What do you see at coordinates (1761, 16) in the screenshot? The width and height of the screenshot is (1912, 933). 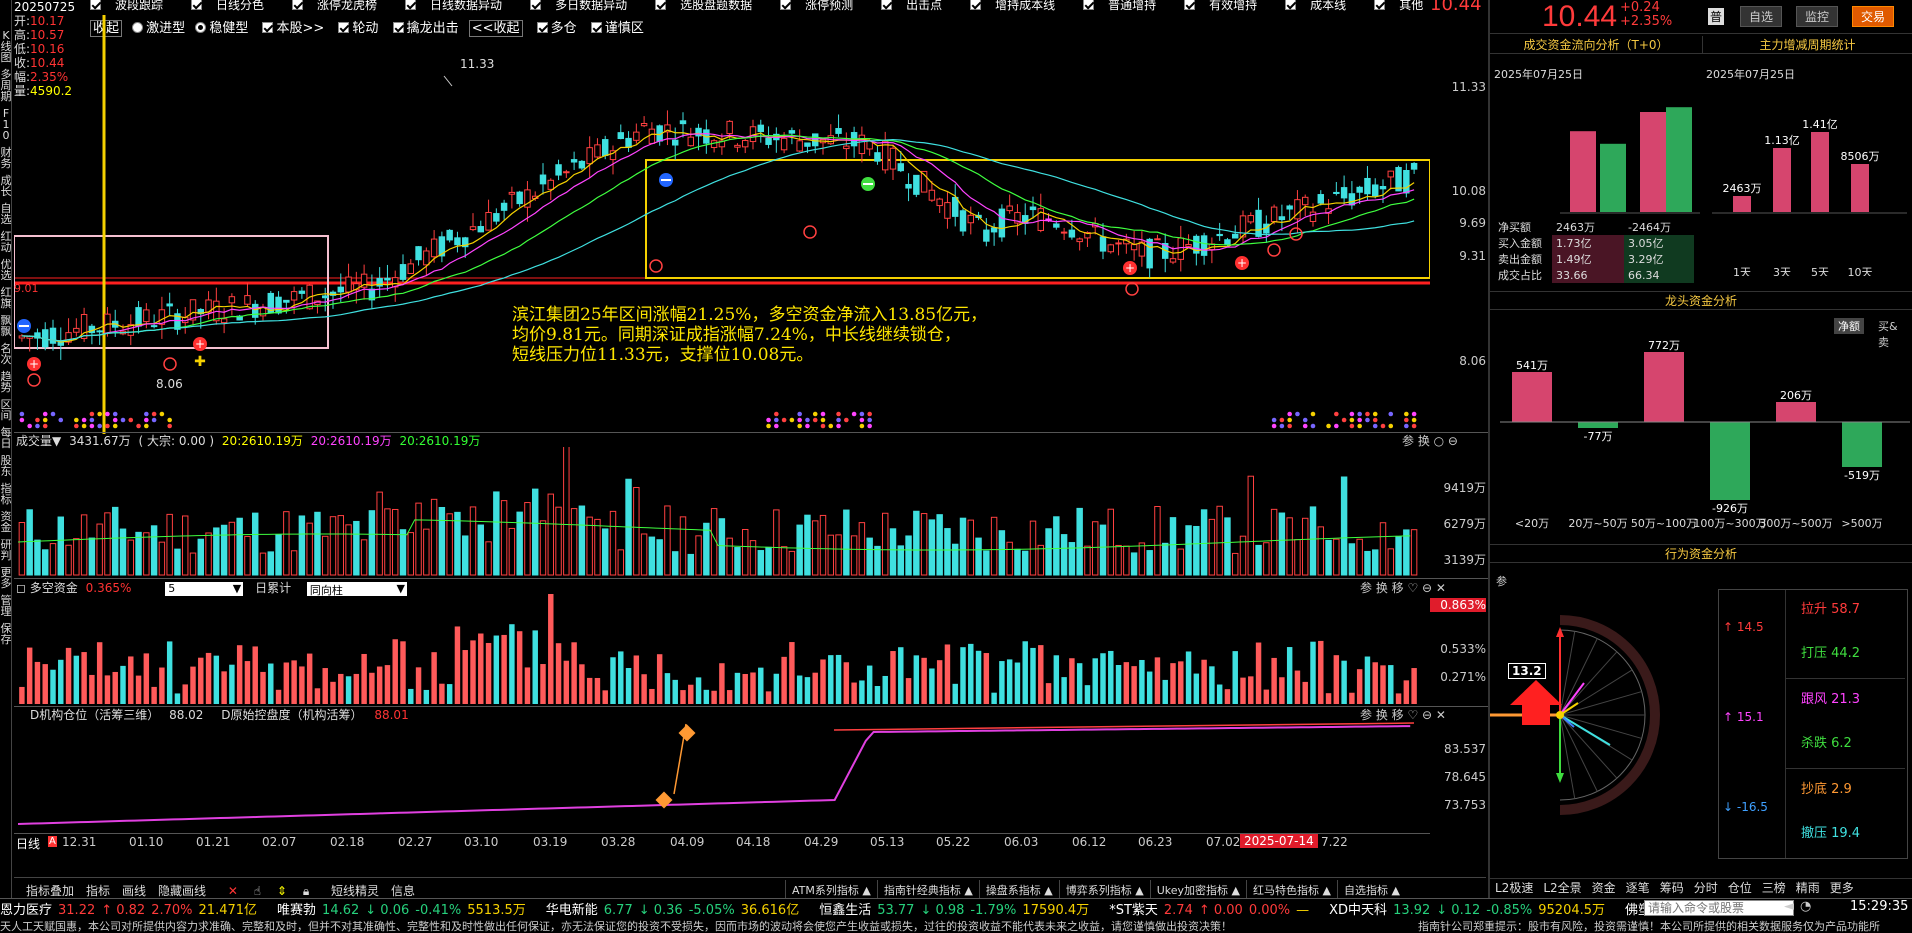 I see `watchlist-button: 自选` at bounding box center [1761, 16].